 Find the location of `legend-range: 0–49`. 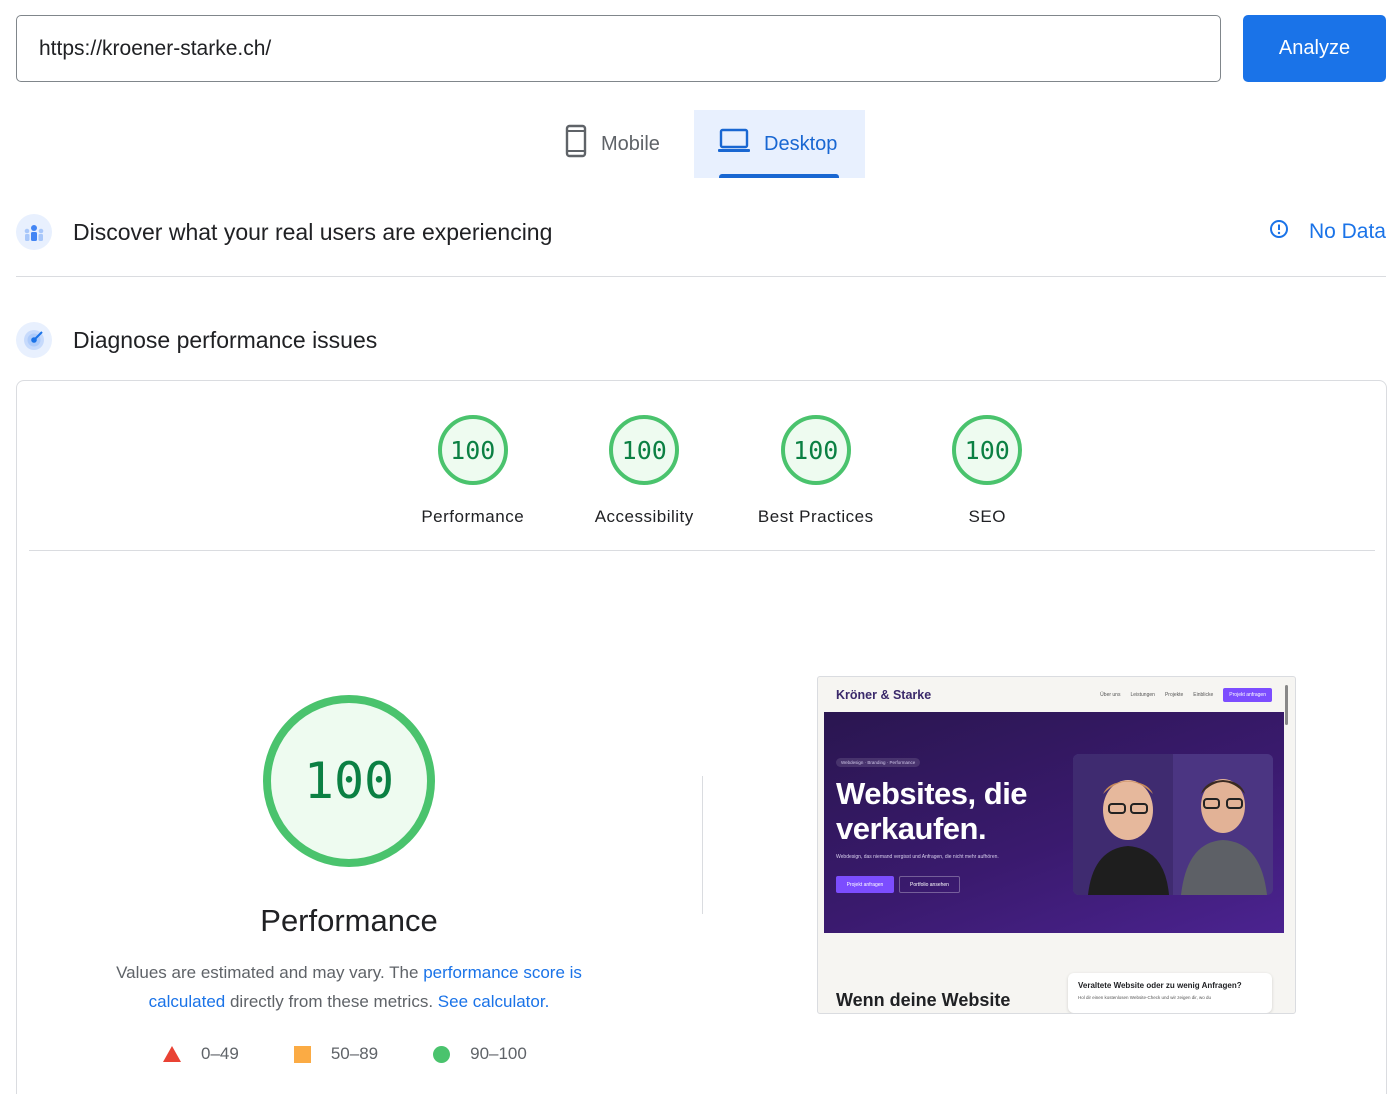

legend-range: 0–49 is located at coordinates (220, 1053).